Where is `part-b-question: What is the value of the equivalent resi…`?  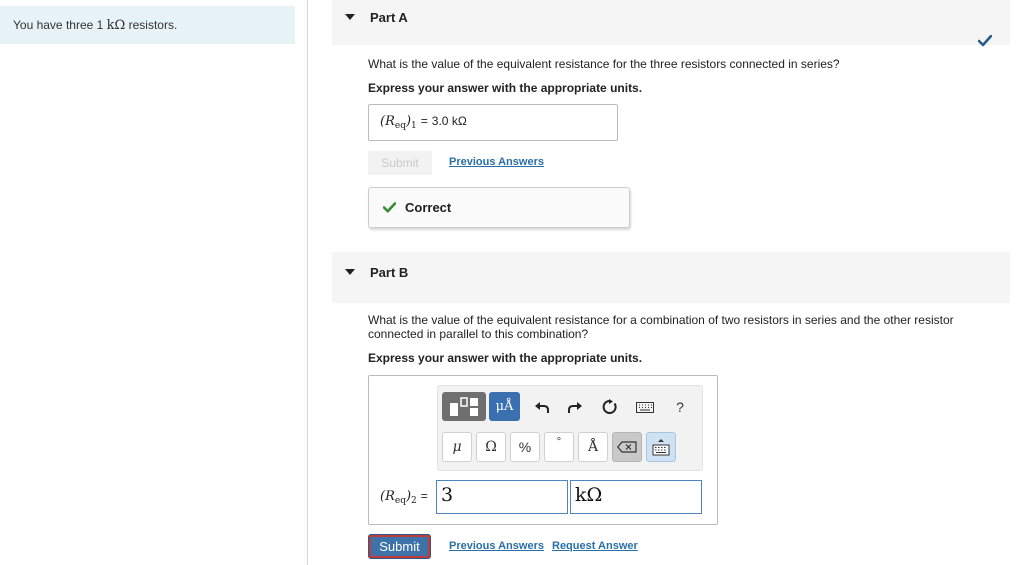
part-b-question: What is the value of the equivalent resi… is located at coordinates (661, 327).